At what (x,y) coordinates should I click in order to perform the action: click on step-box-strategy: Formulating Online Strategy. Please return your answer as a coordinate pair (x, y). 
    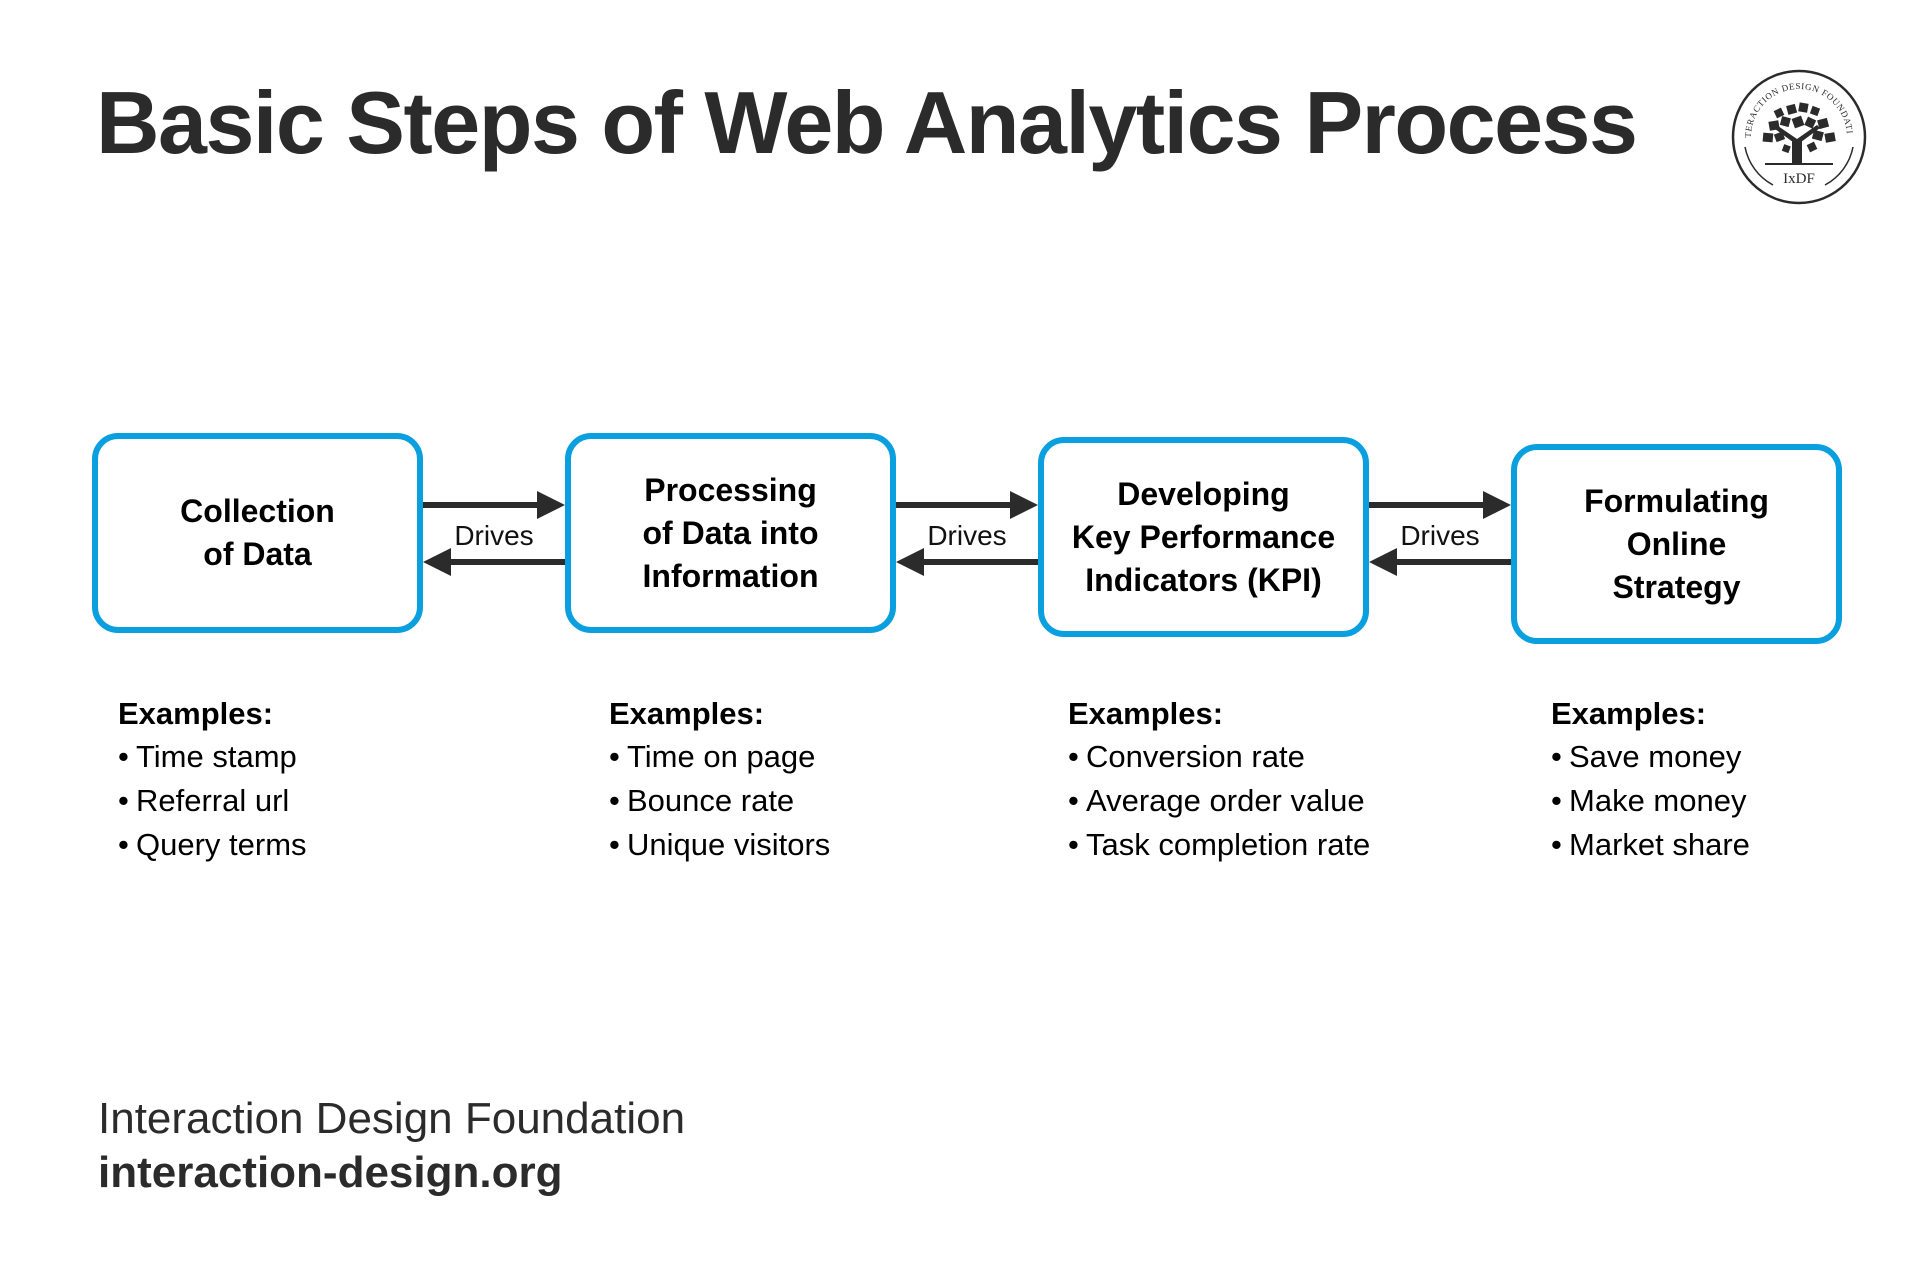
    Looking at the image, I should click on (1676, 544).